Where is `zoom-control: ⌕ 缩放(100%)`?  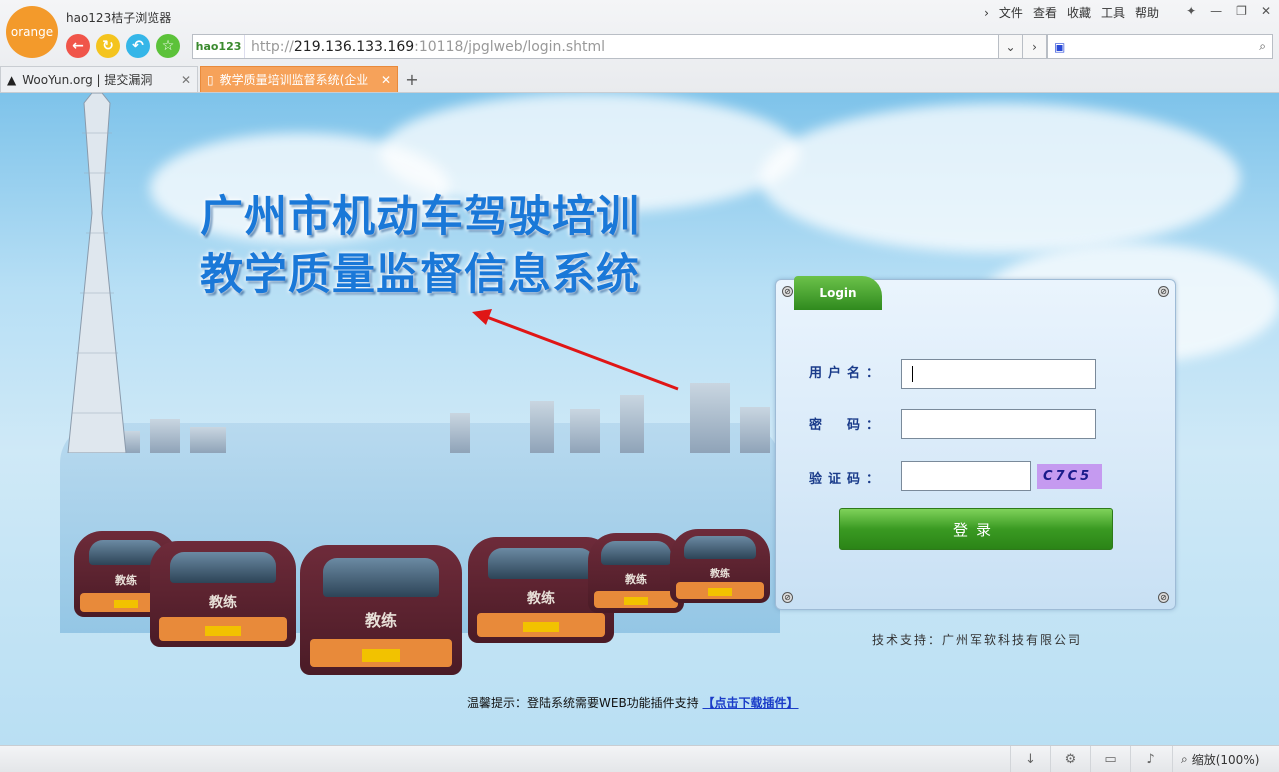 zoom-control: ⌕ 缩放(100%) is located at coordinates (1215, 759).